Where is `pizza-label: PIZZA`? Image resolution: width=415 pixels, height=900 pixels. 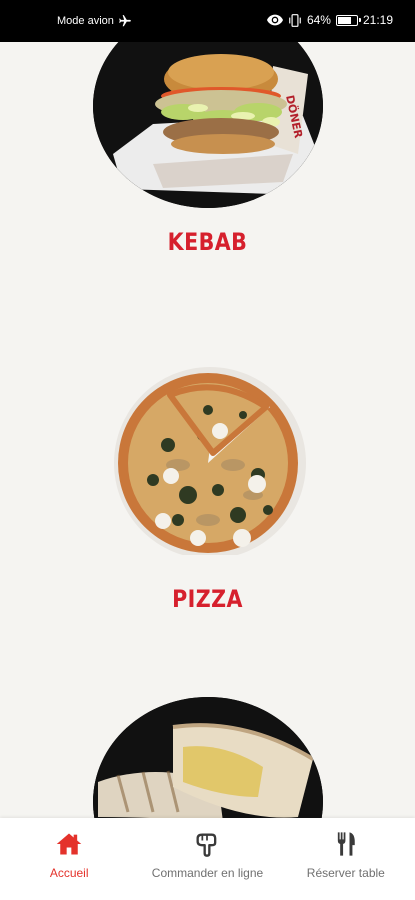 pizza-label: PIZZA is located at coordinates (207, 599).